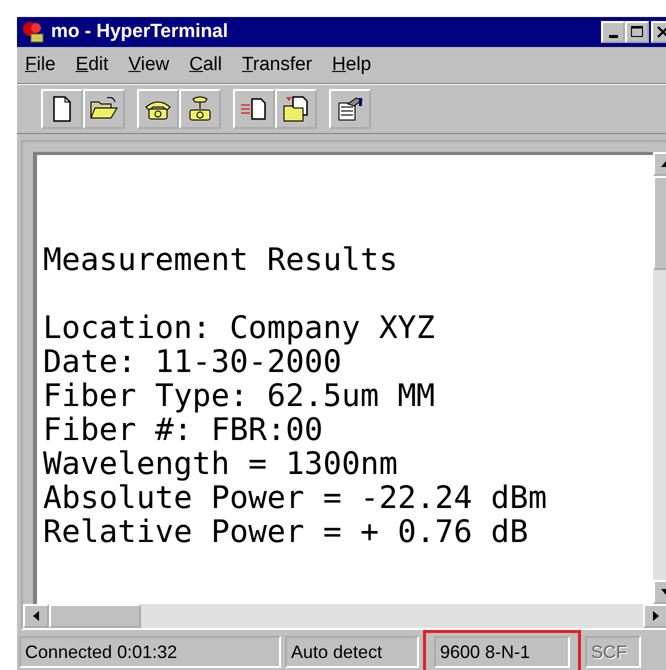  What do you see at coordinates (104, 109) in the screenshot?
I see `open-button` at bounding box center [104, 109].